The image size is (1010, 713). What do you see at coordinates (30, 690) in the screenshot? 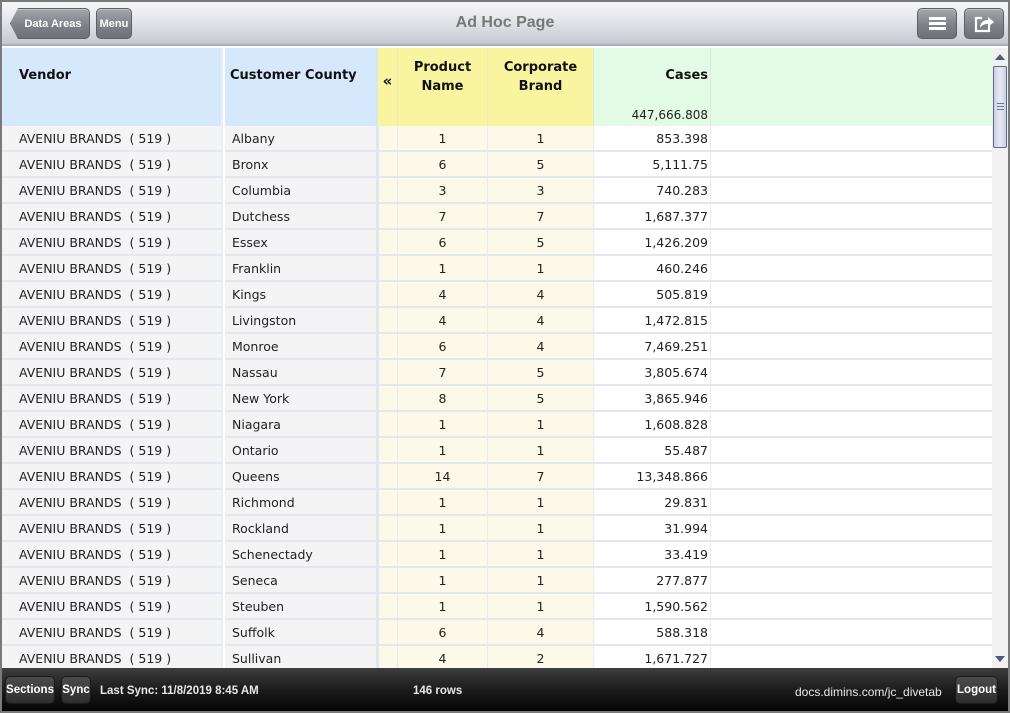
I see `sections-button: Sections` at bounding box center [30, 690].